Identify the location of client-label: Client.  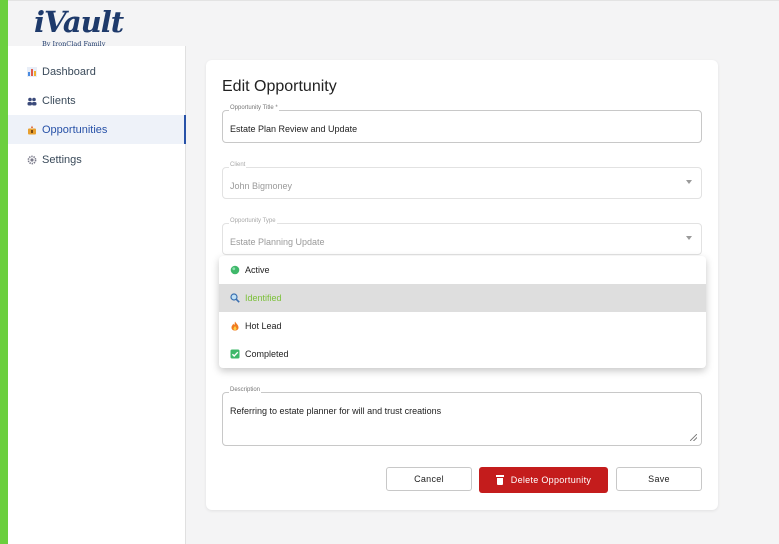
(238, 165).